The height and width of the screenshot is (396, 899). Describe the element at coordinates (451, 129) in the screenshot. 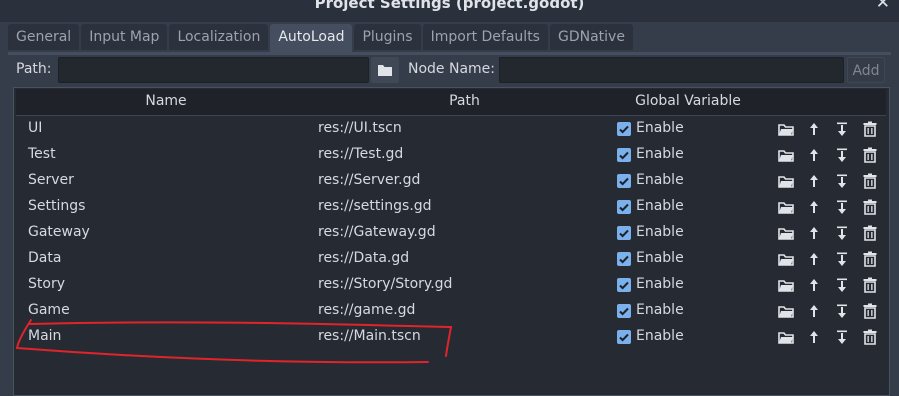

I see `table-row: UI res://UI.tscn Enable` at that location.